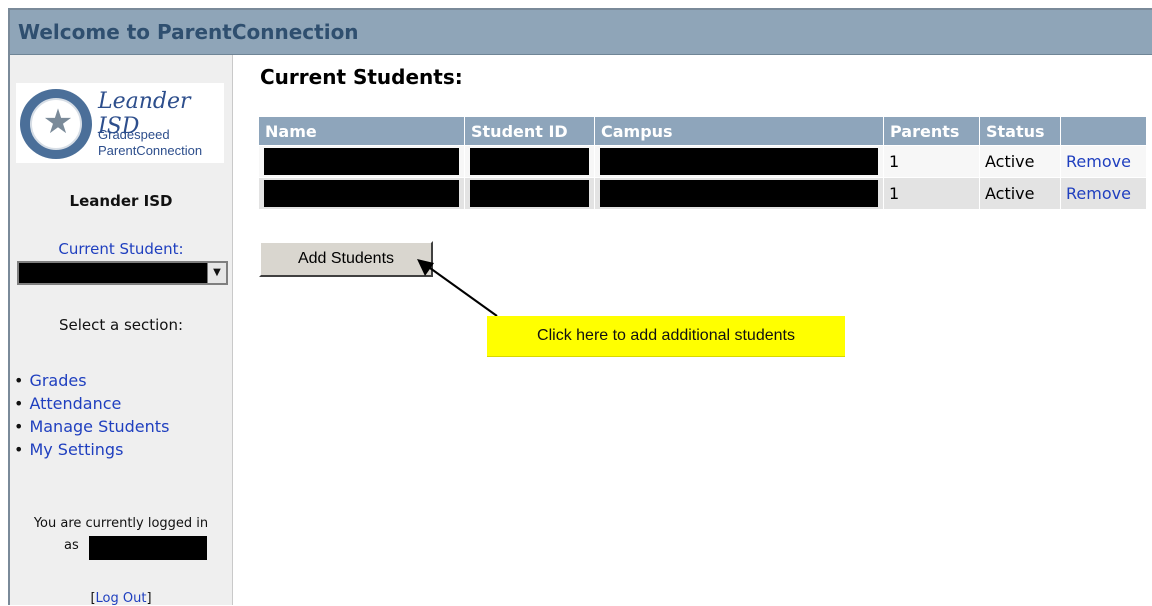 This screenshot has width=1152, height=606. I want to click on column-header-campus: Campus, so click(739, 131).